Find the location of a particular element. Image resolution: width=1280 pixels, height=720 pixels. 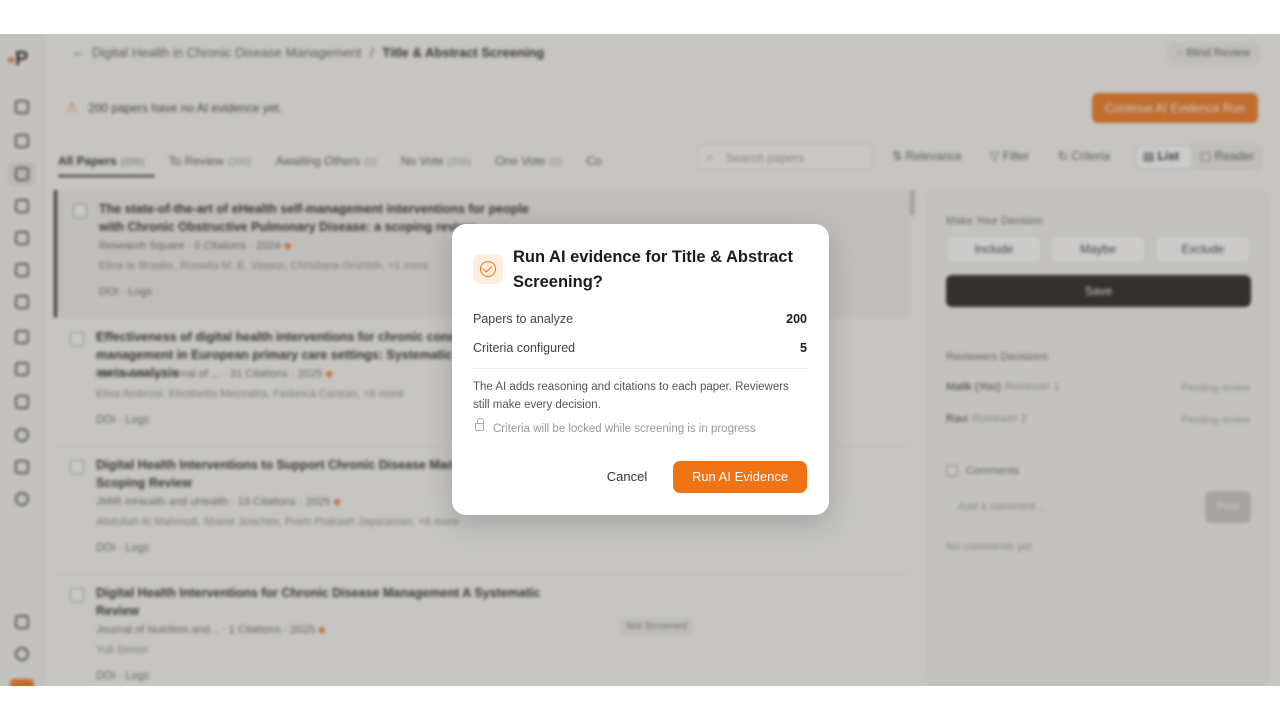

run-ai-evidence-button: Run AI Evidence is located at coordinates (740, 477).